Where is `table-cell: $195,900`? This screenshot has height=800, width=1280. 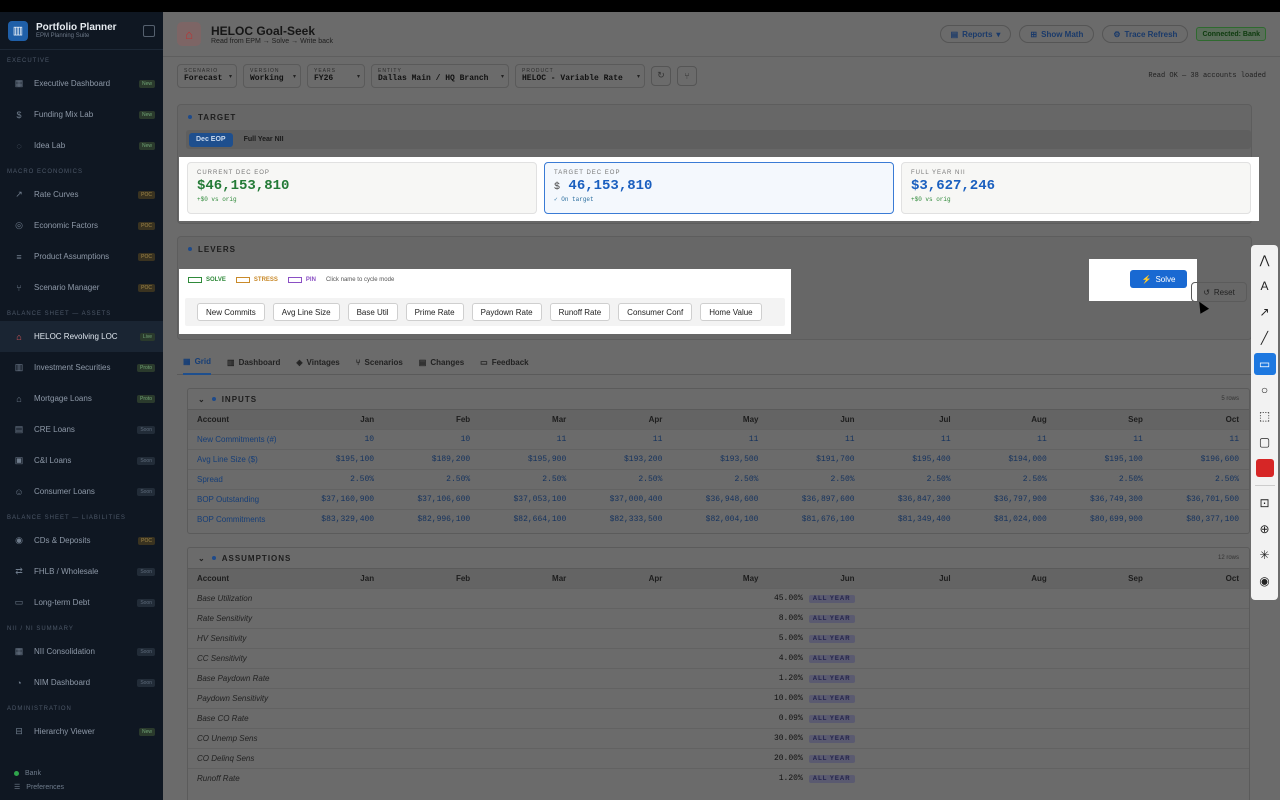
table-cell: $195,900 is located at coordinates (528, 459).